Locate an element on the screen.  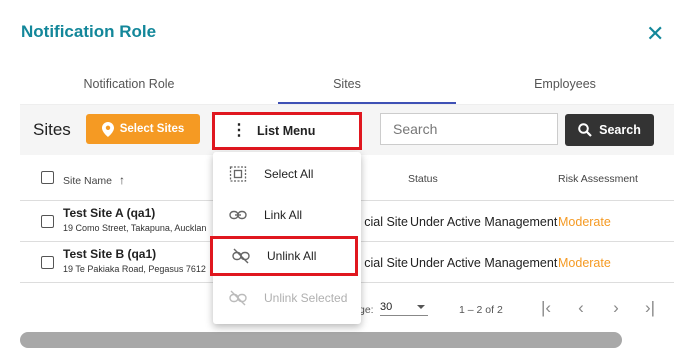
dropdown-arrow-icon is located at coordinates (421, 307).